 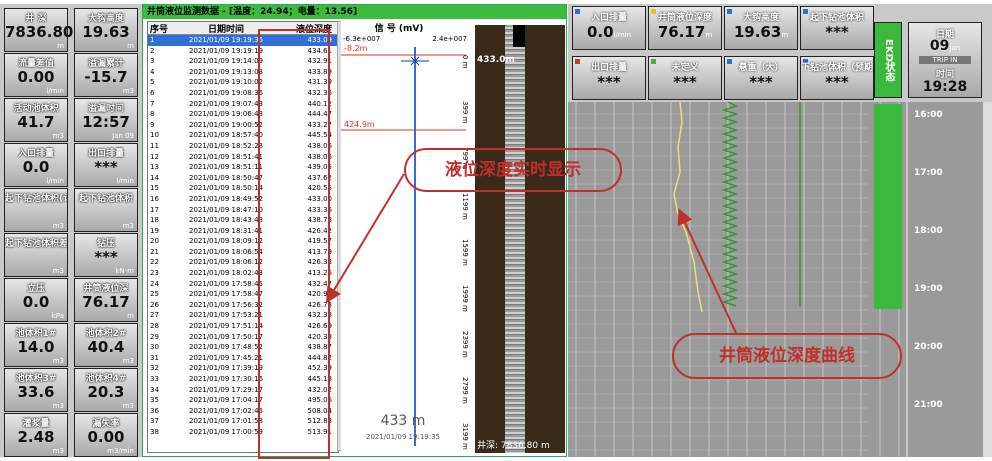 I want to click on arrow-to-curve, so click(x=707, y=271).